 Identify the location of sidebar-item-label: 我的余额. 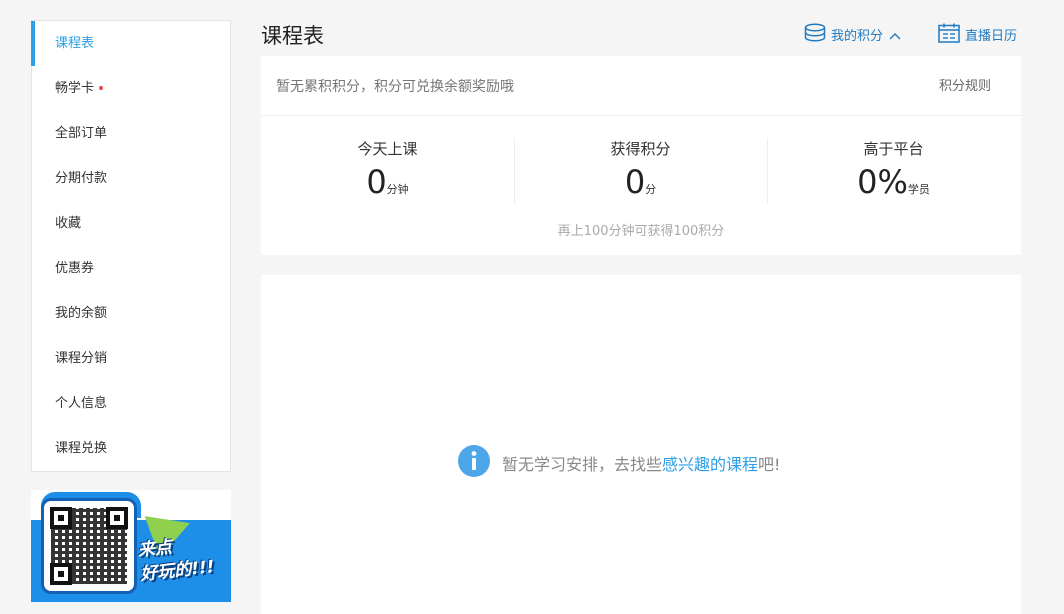
(81, 313).